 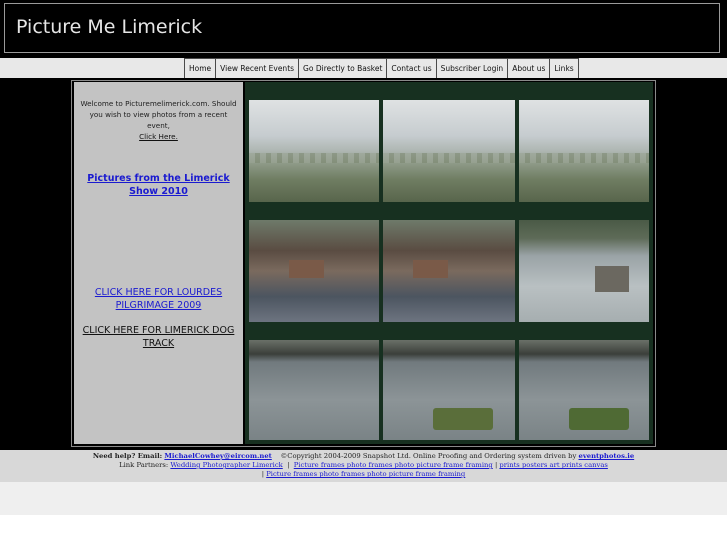 I want to click on nav-item-links: Links, so click(x=563, y=68).